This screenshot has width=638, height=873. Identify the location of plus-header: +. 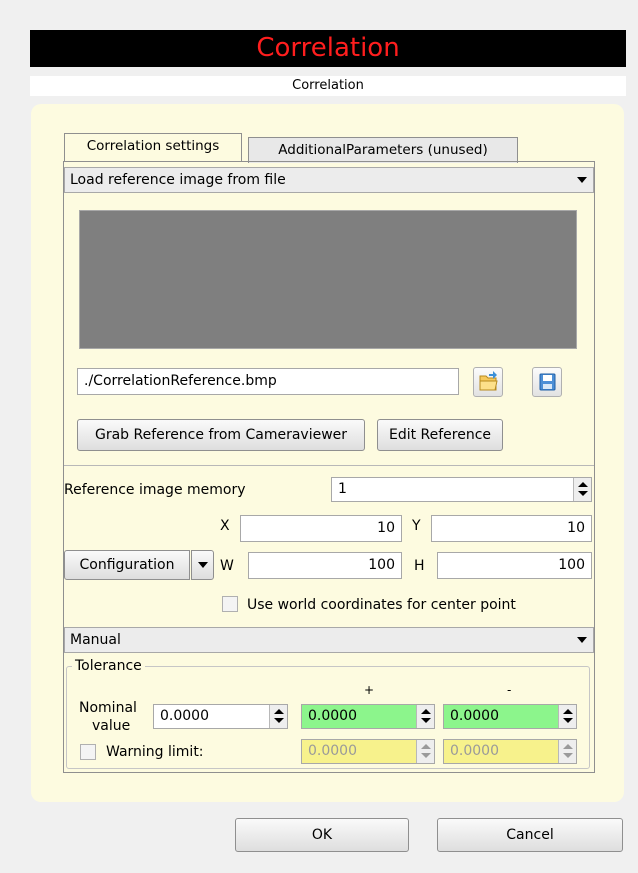
(369, 690).